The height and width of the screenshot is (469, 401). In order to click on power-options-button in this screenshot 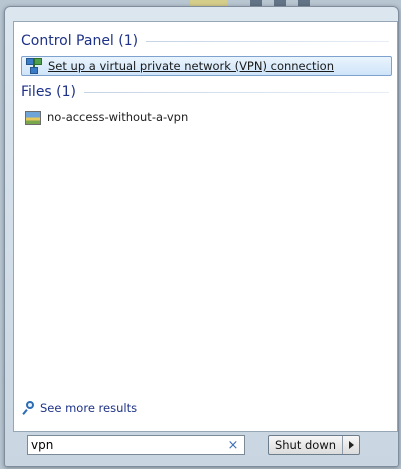, I will do `click(351, 445)`.